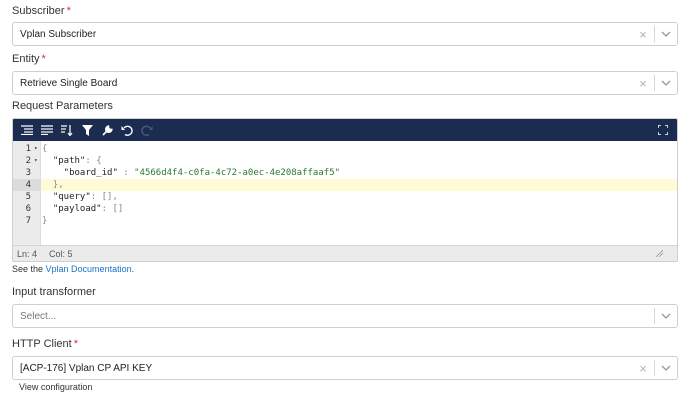  I want to click on http-client-label-text: HTTP Client, so click(42, 344).